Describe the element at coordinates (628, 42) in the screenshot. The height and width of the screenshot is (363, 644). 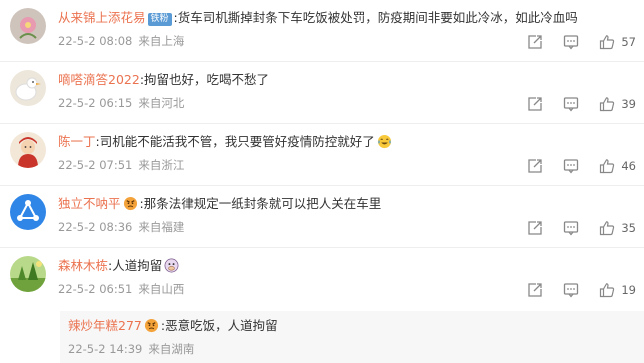
I see `like-count: 57` at that location.